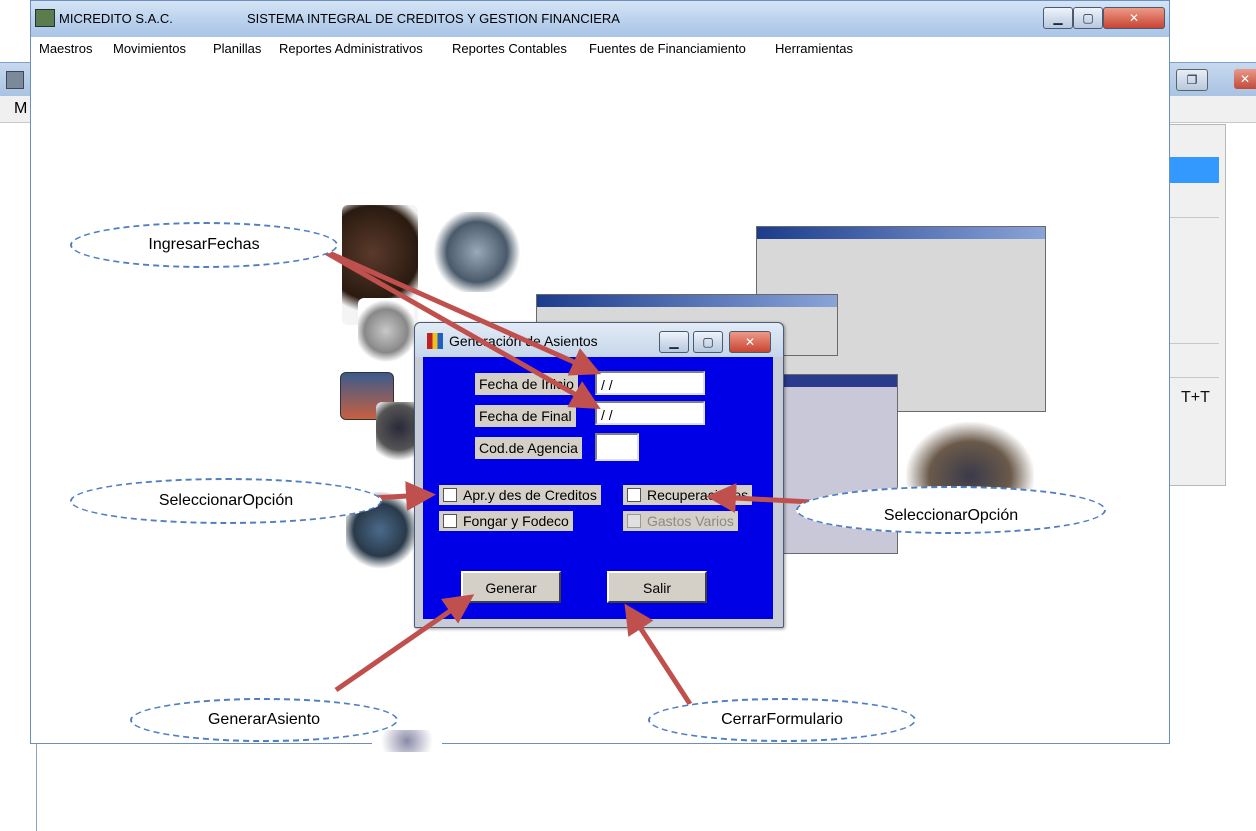 The height and width of the screenshot is (831, 1256). Describe the element at coordinates (264, 720) in the screenshot. I see `callout-generar-asiento: GenerarAsiento` at that location.